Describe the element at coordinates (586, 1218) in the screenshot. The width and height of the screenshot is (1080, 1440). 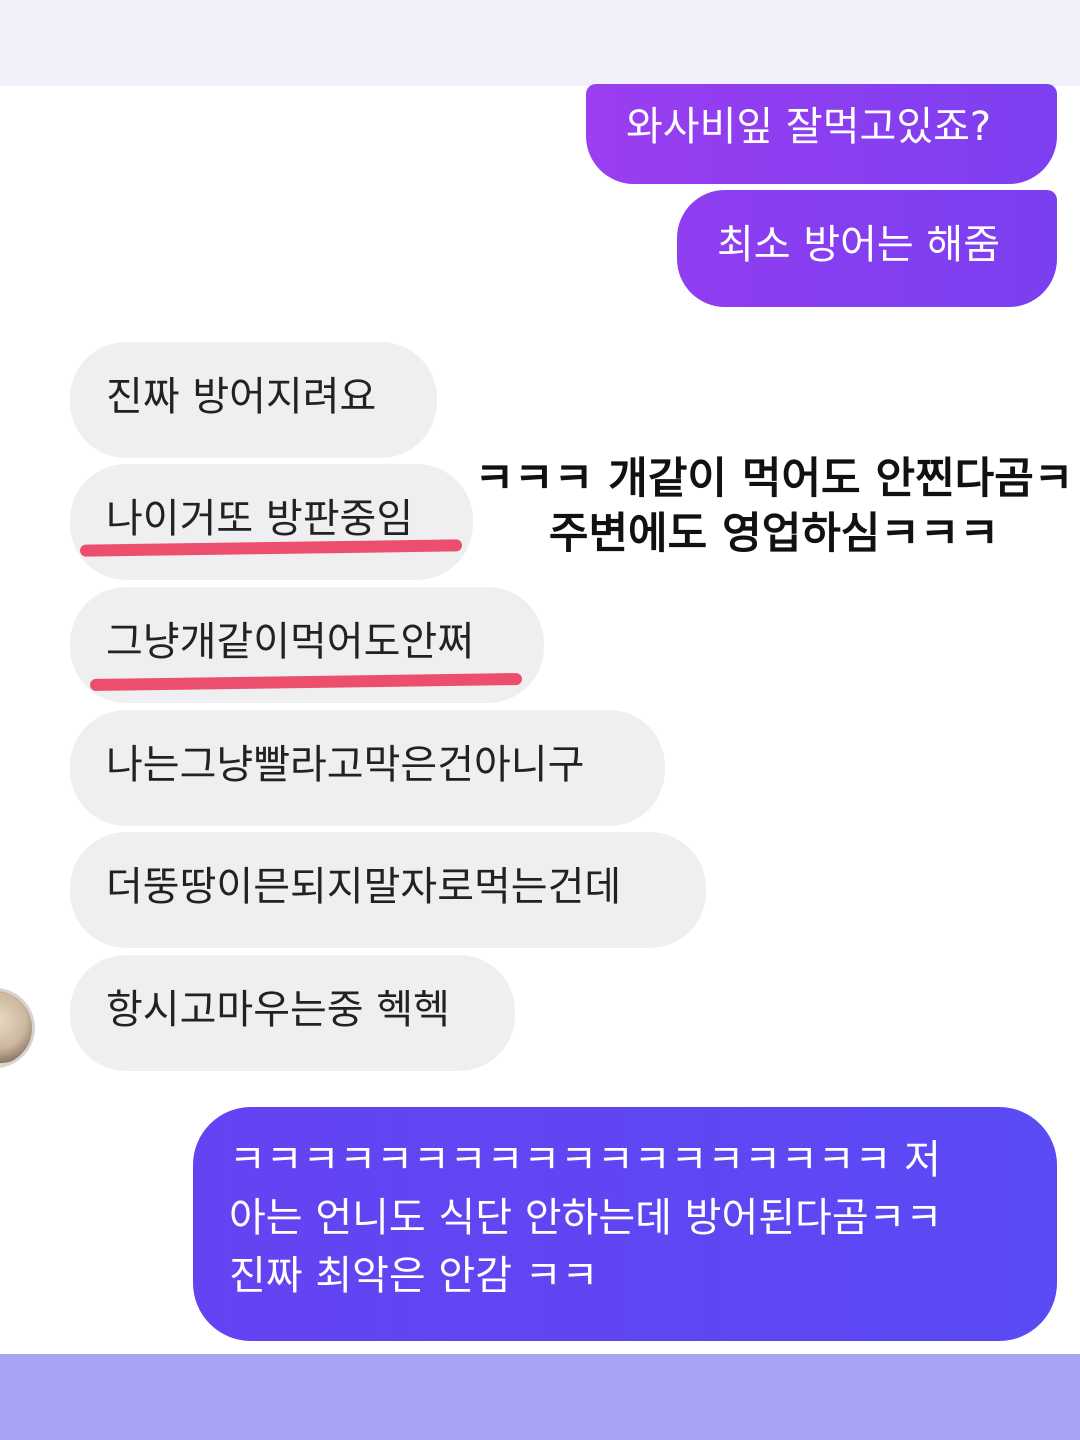
I see `reply-message-line: 아는 언니도 식단 안하는데 방어된다곰ㅋㅋ` at that location.